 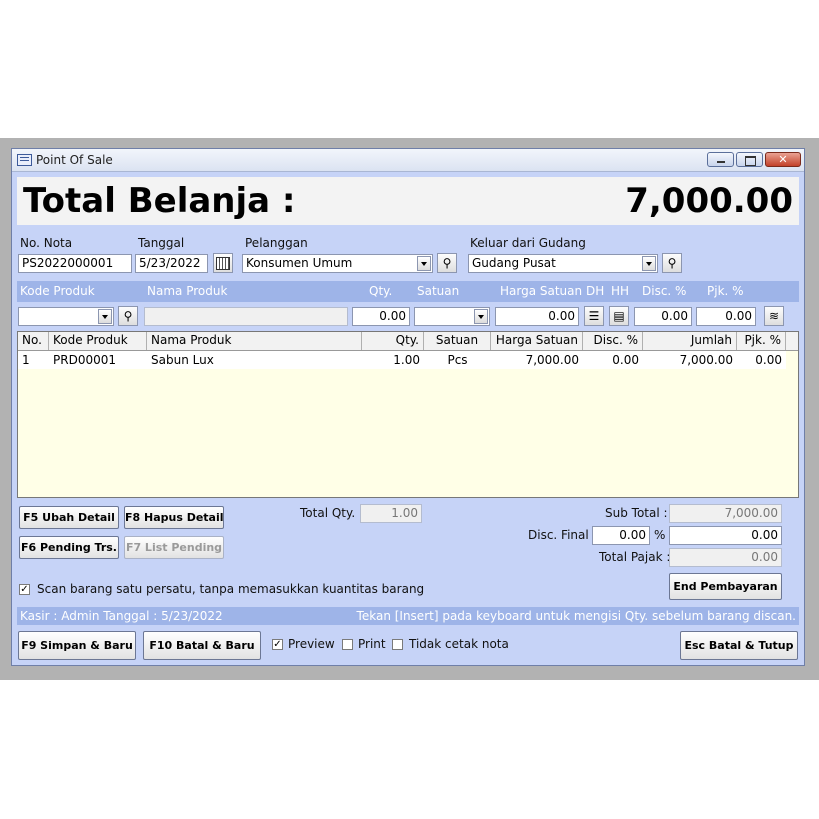 I want to click on add-item-button: ≋, so click(x=774, y=316).